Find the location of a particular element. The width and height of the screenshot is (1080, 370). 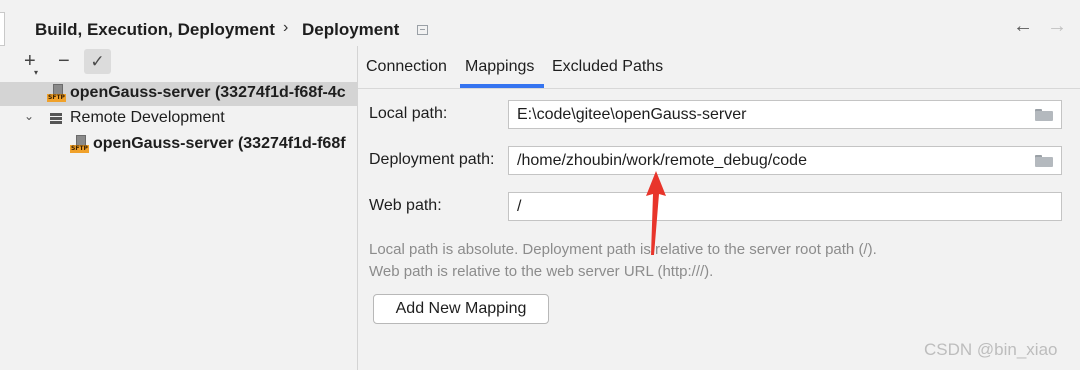

tree-group-label: Remote Development is located at coordinates (147, 117).